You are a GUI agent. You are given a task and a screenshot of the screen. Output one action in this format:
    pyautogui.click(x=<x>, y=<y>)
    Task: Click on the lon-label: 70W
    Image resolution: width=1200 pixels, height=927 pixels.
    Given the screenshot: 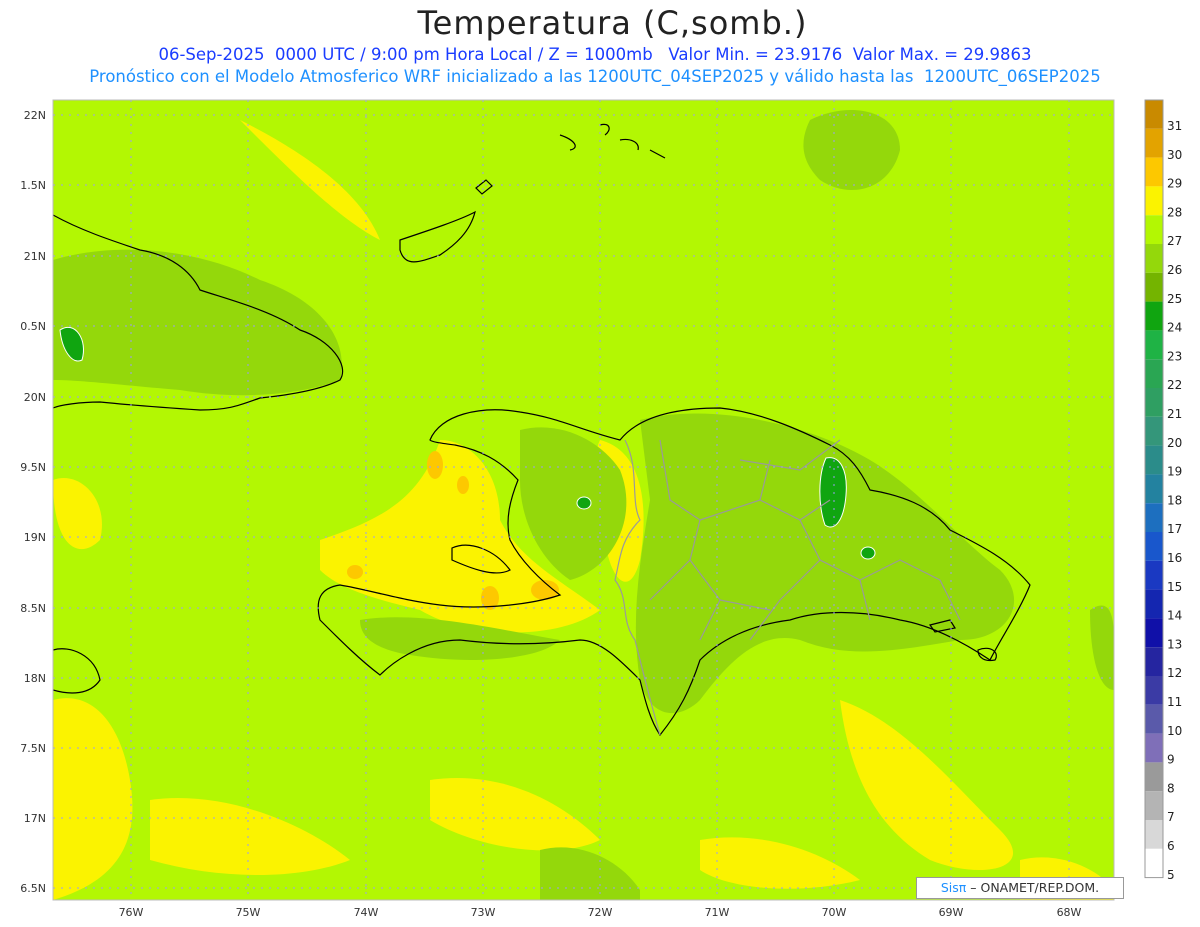 What is the action you would take?
    pyautogui.click(x=834, y=912)
    